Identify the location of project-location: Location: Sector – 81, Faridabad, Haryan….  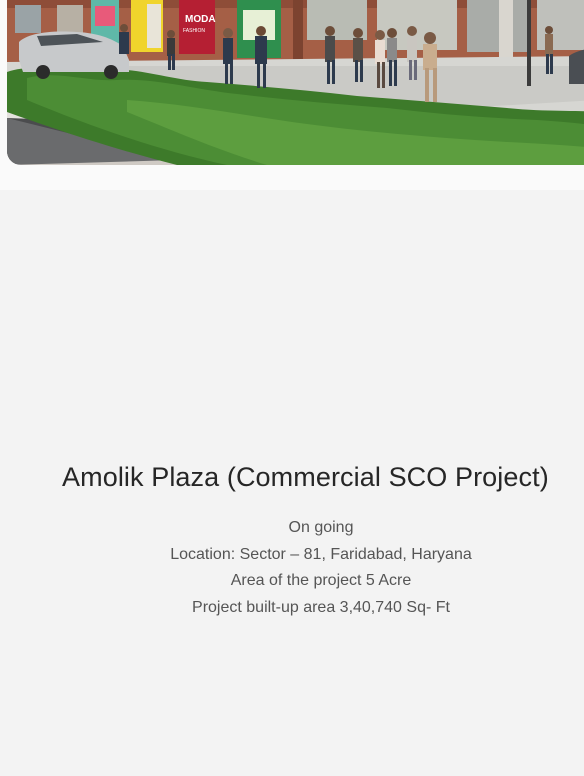
(321, 554).